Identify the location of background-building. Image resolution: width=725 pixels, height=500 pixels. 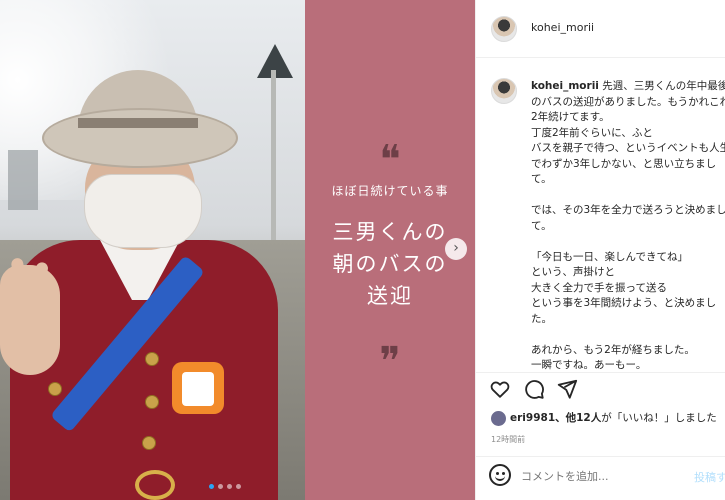
(23, 180).